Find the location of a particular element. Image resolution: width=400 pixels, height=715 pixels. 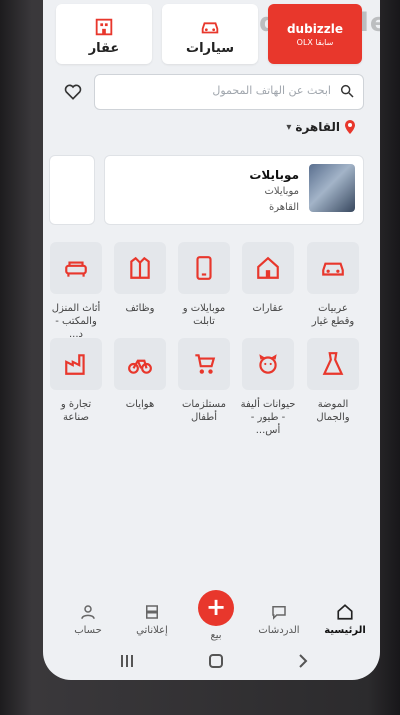

category-jobs: وظائف is located at coordinates (140, 278).